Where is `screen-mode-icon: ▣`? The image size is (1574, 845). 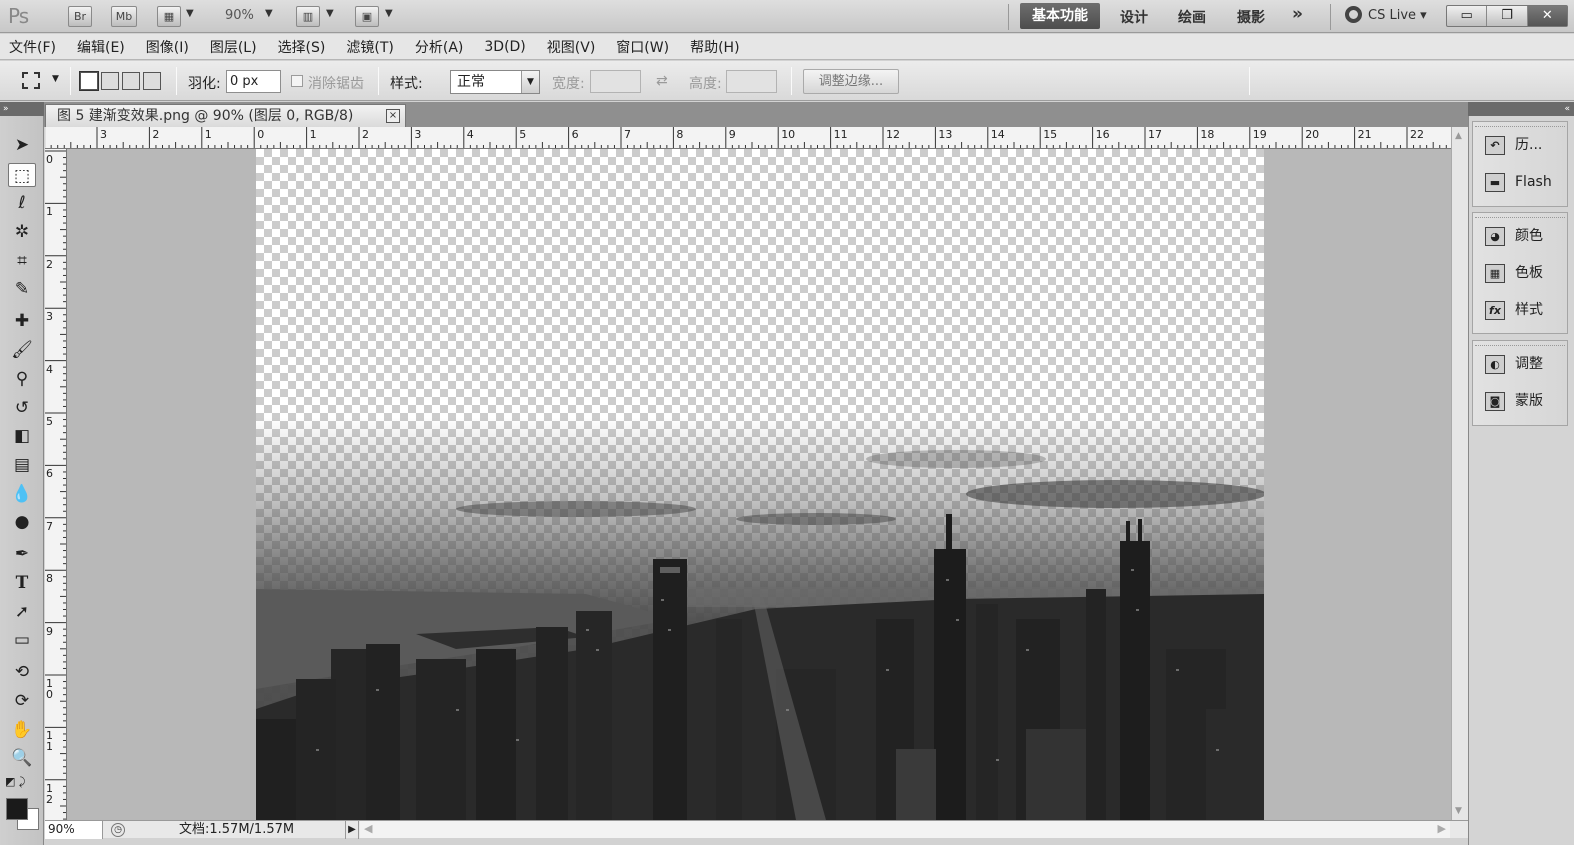
screen-mode-icon: ▣ is located at coordinates (367, 16).